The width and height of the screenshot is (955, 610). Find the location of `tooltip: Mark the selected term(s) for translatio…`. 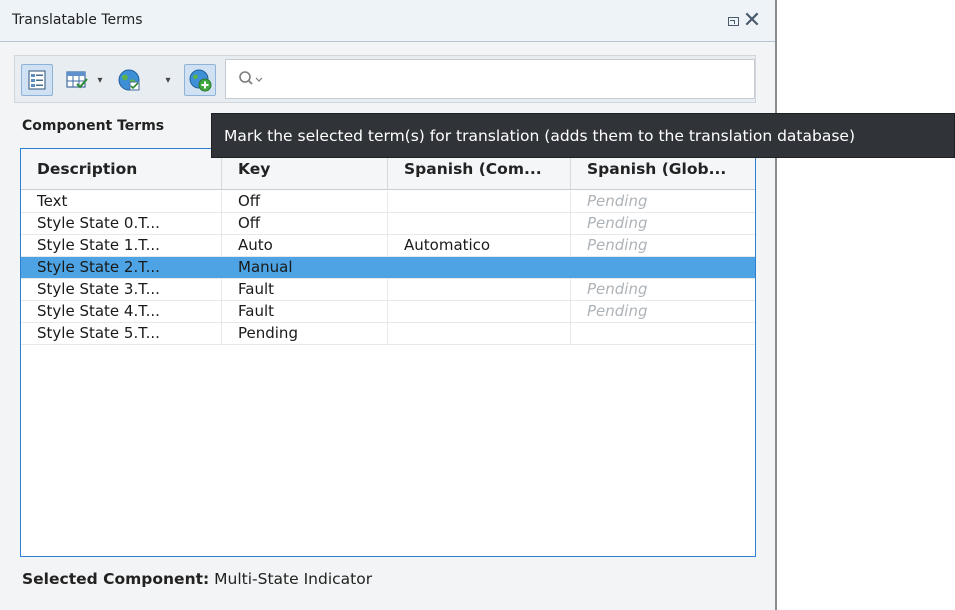

tooltip: Mark the selected term(s) for translatio… is located at coordinates (583, 135).